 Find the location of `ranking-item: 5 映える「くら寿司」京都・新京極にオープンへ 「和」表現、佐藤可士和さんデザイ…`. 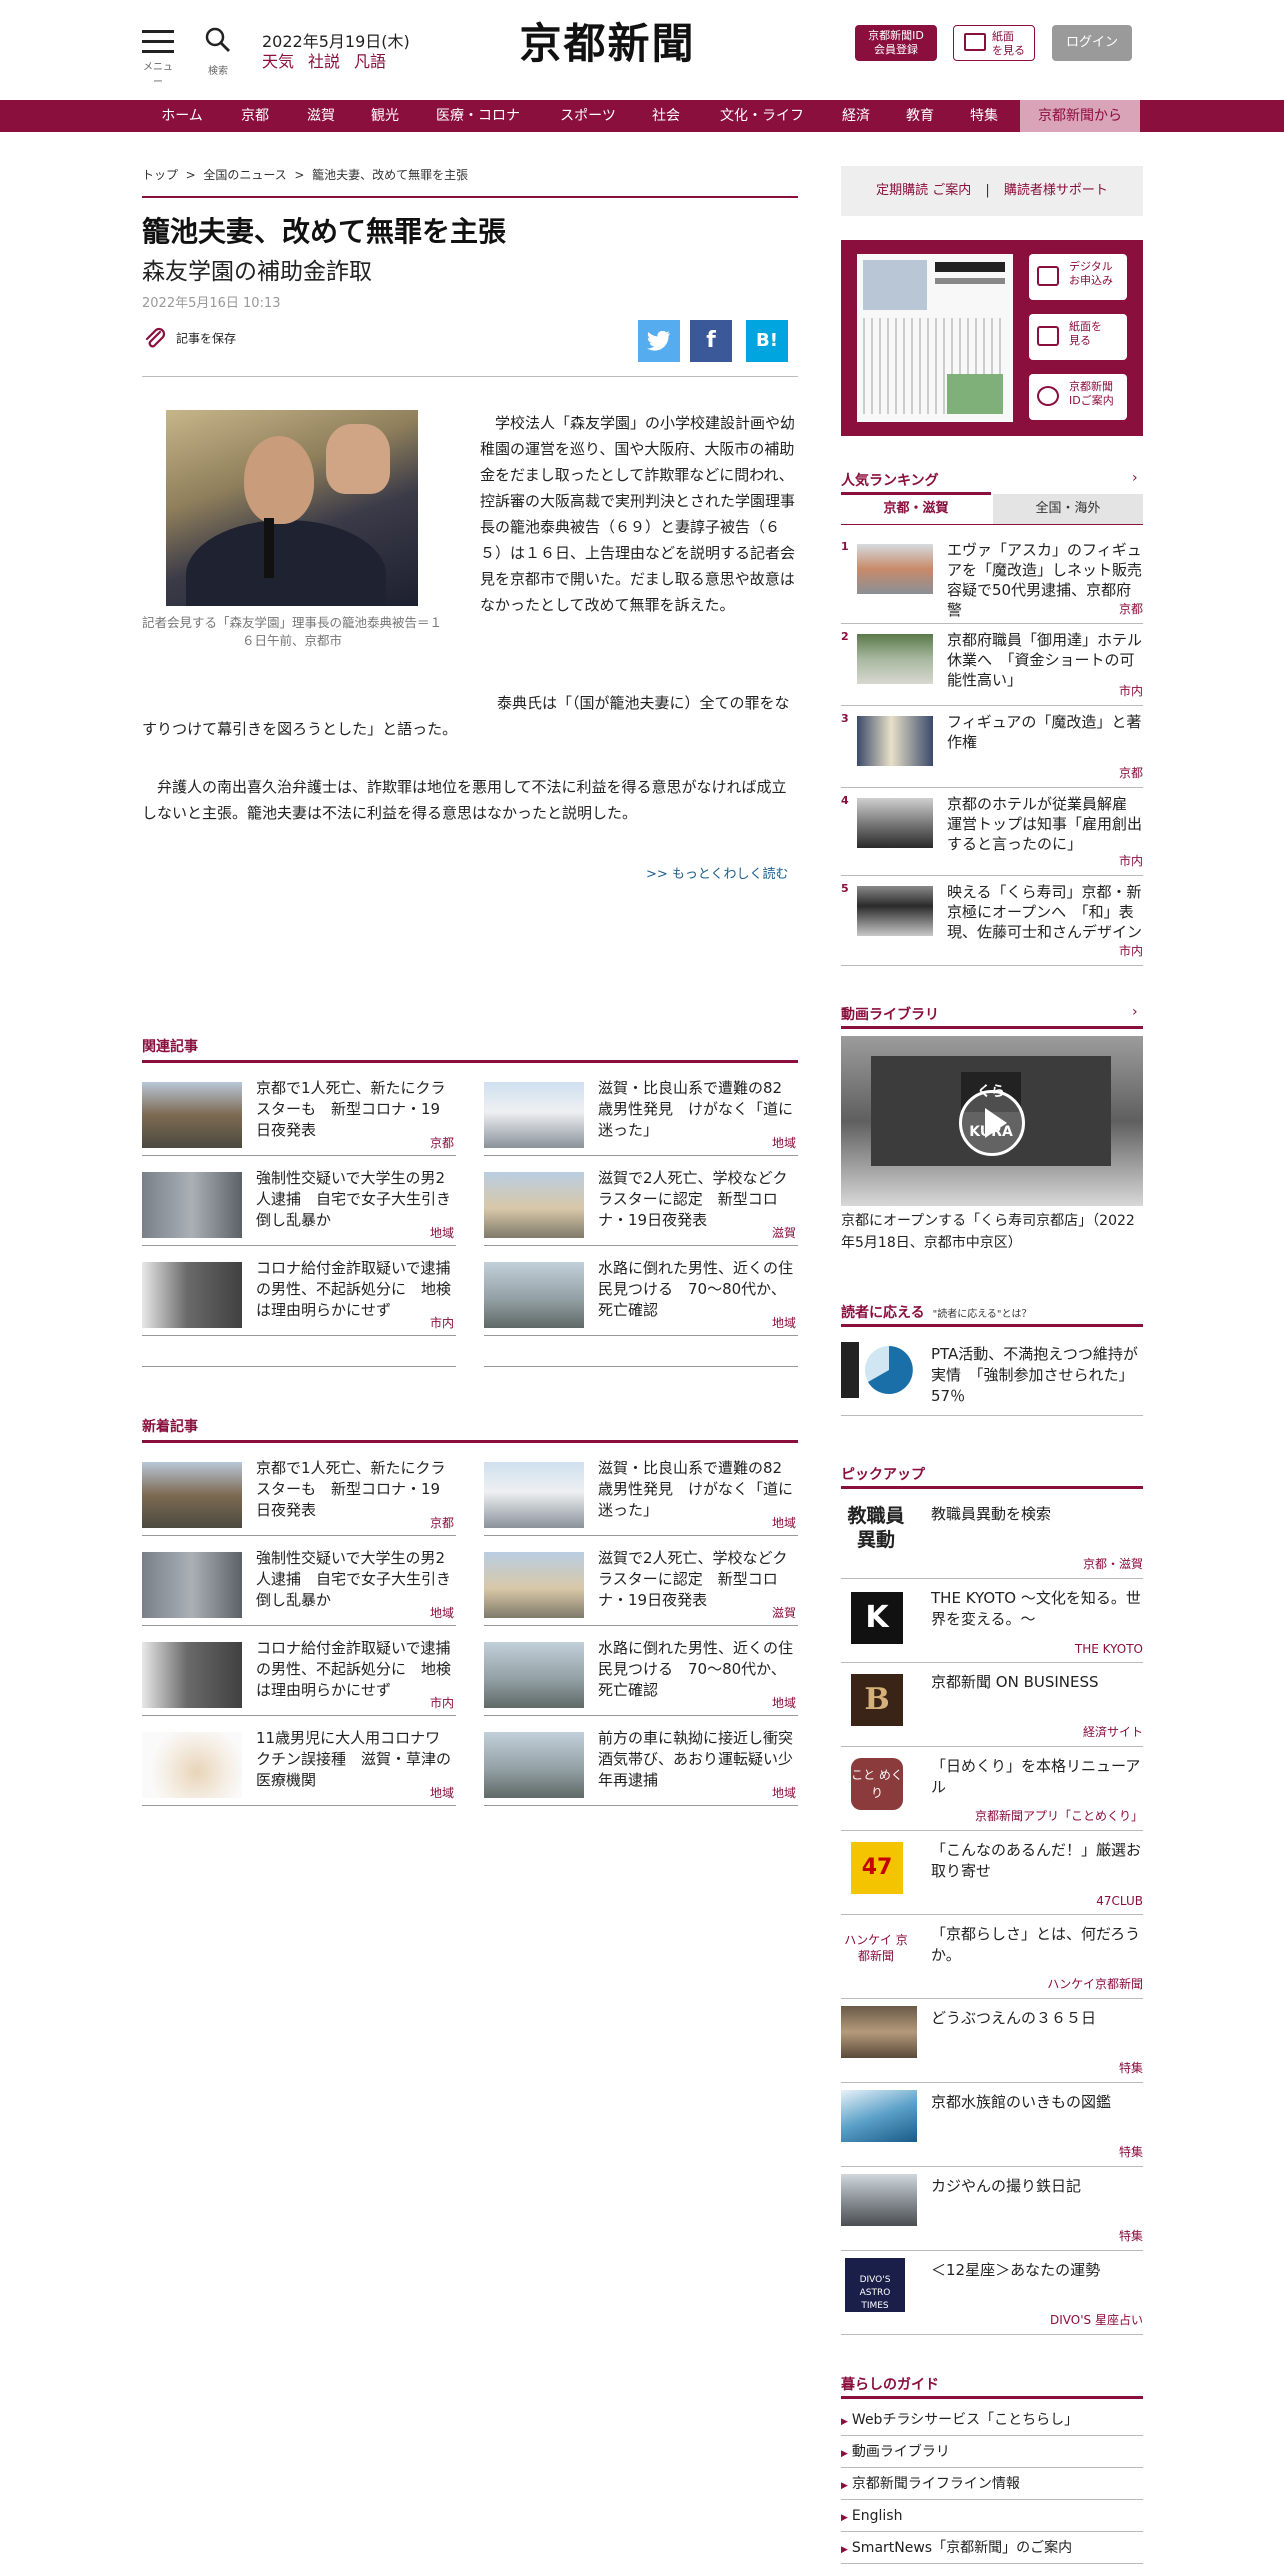

ranking-item: 5 映える「くら寿司」京都・新京極にオープンへ 「和」表現、佐藤可士和さんデザイ… is located at coordinates (992, 922).